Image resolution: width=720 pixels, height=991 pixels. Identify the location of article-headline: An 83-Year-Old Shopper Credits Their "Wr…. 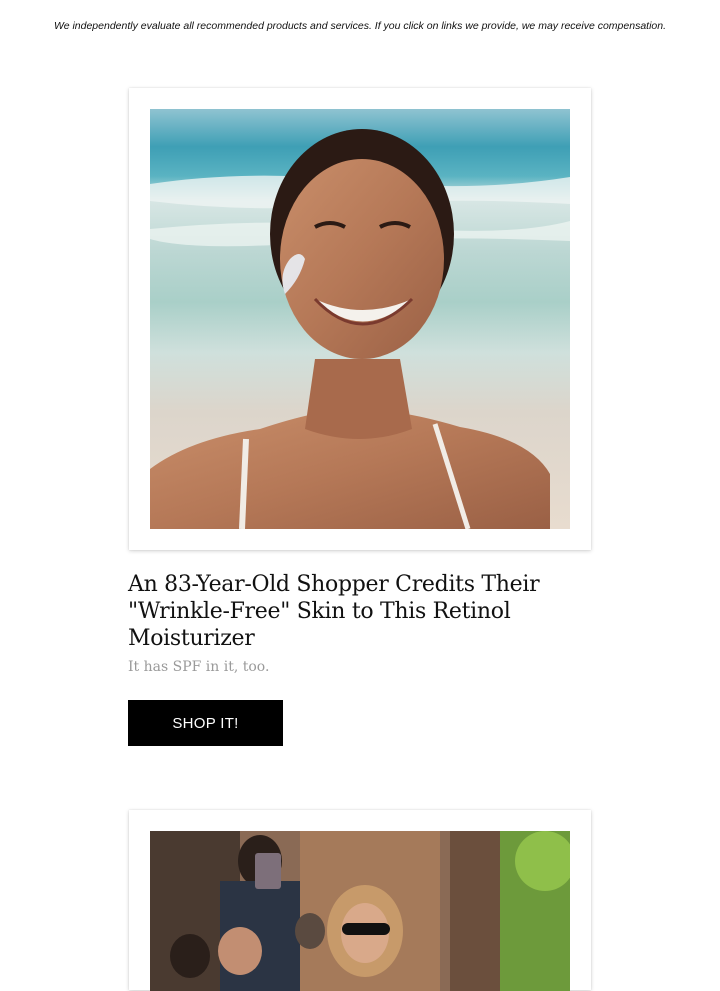
(363, 611).